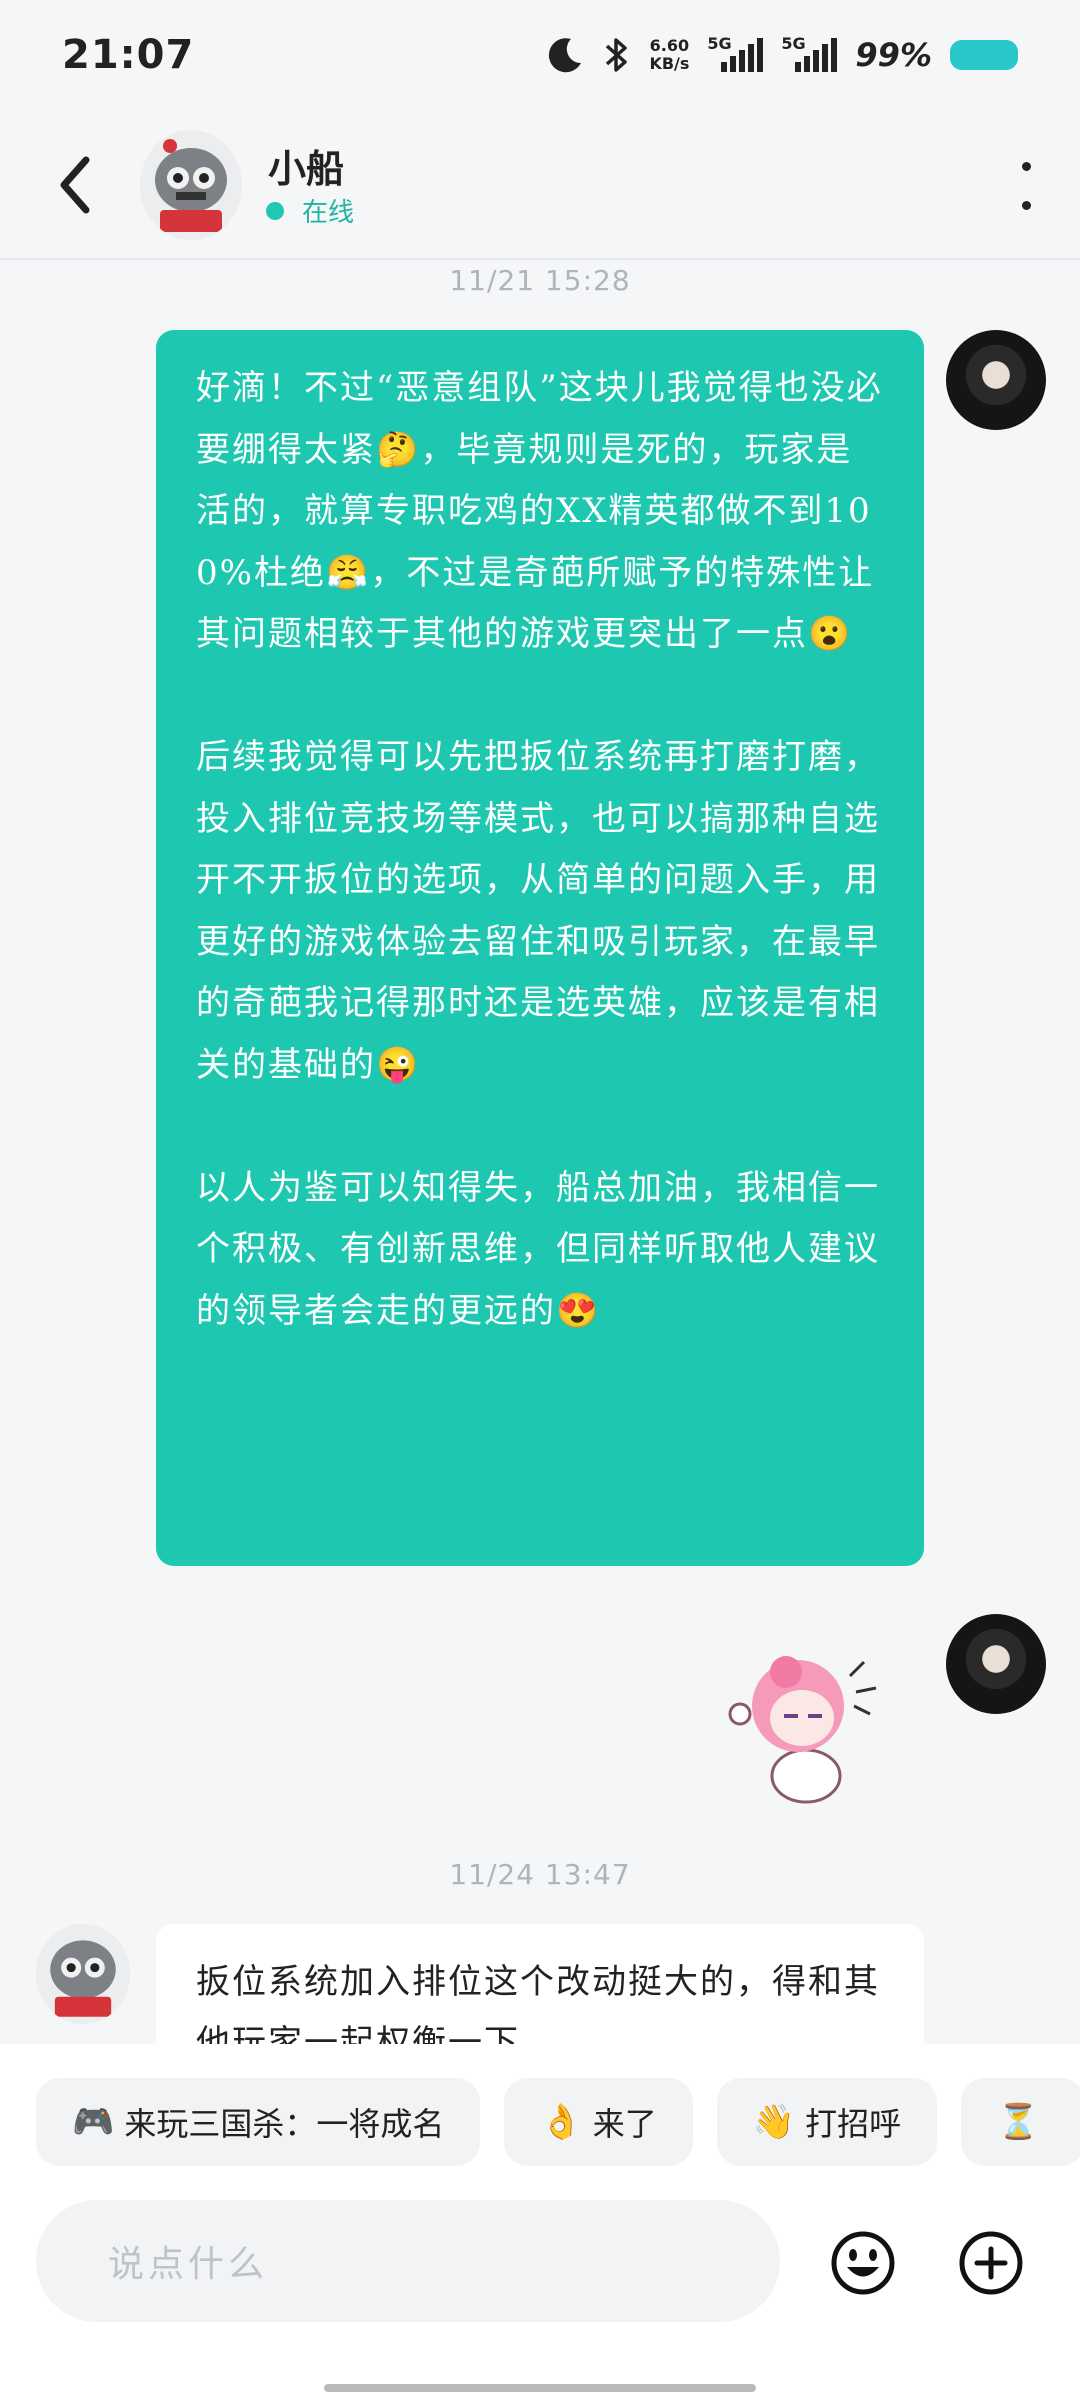  Describe the element at coordinates (75, 185) in the screenshot. I see `back-arrow-icon` at that location.